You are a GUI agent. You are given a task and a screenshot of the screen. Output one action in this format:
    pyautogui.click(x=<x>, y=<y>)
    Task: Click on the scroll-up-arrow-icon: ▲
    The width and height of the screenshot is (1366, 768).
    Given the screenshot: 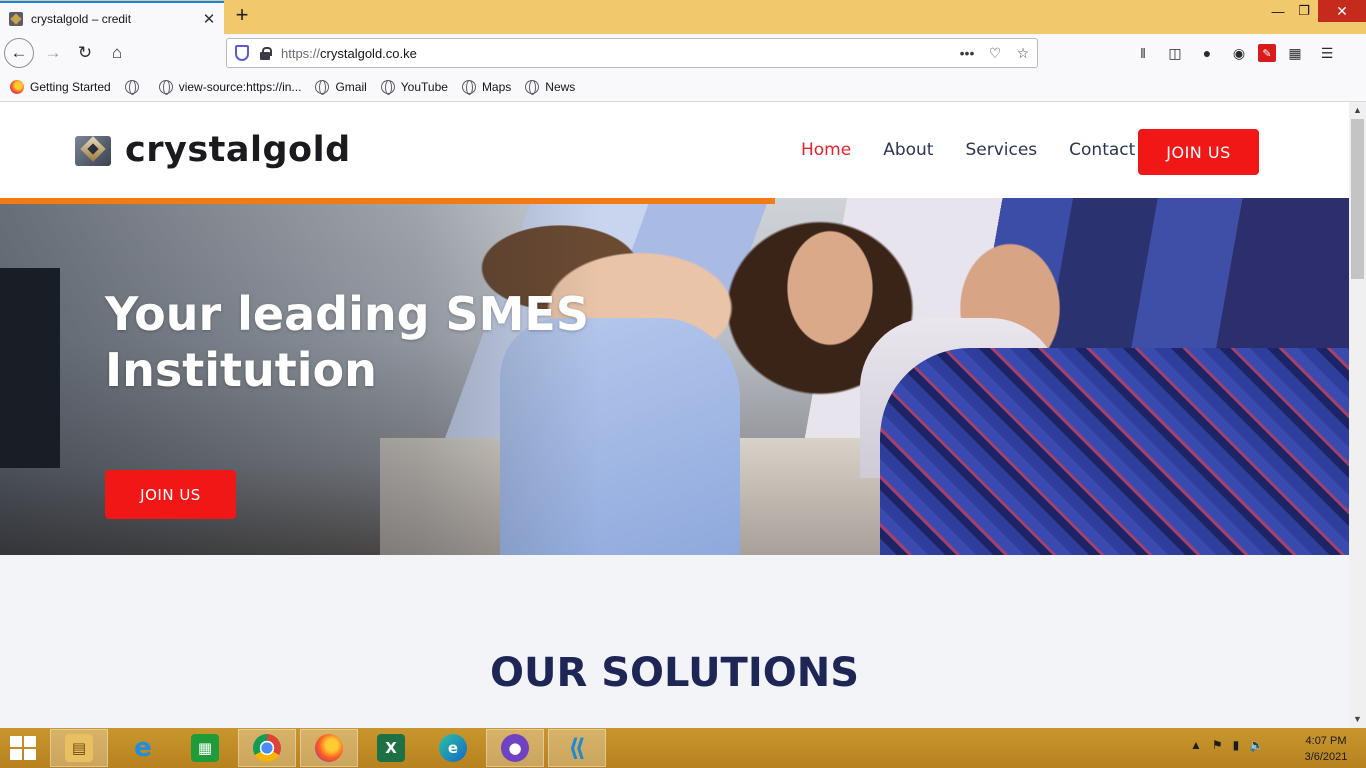 What is the action you would take?
    pyautogui.click(x=1357, y=110)
    